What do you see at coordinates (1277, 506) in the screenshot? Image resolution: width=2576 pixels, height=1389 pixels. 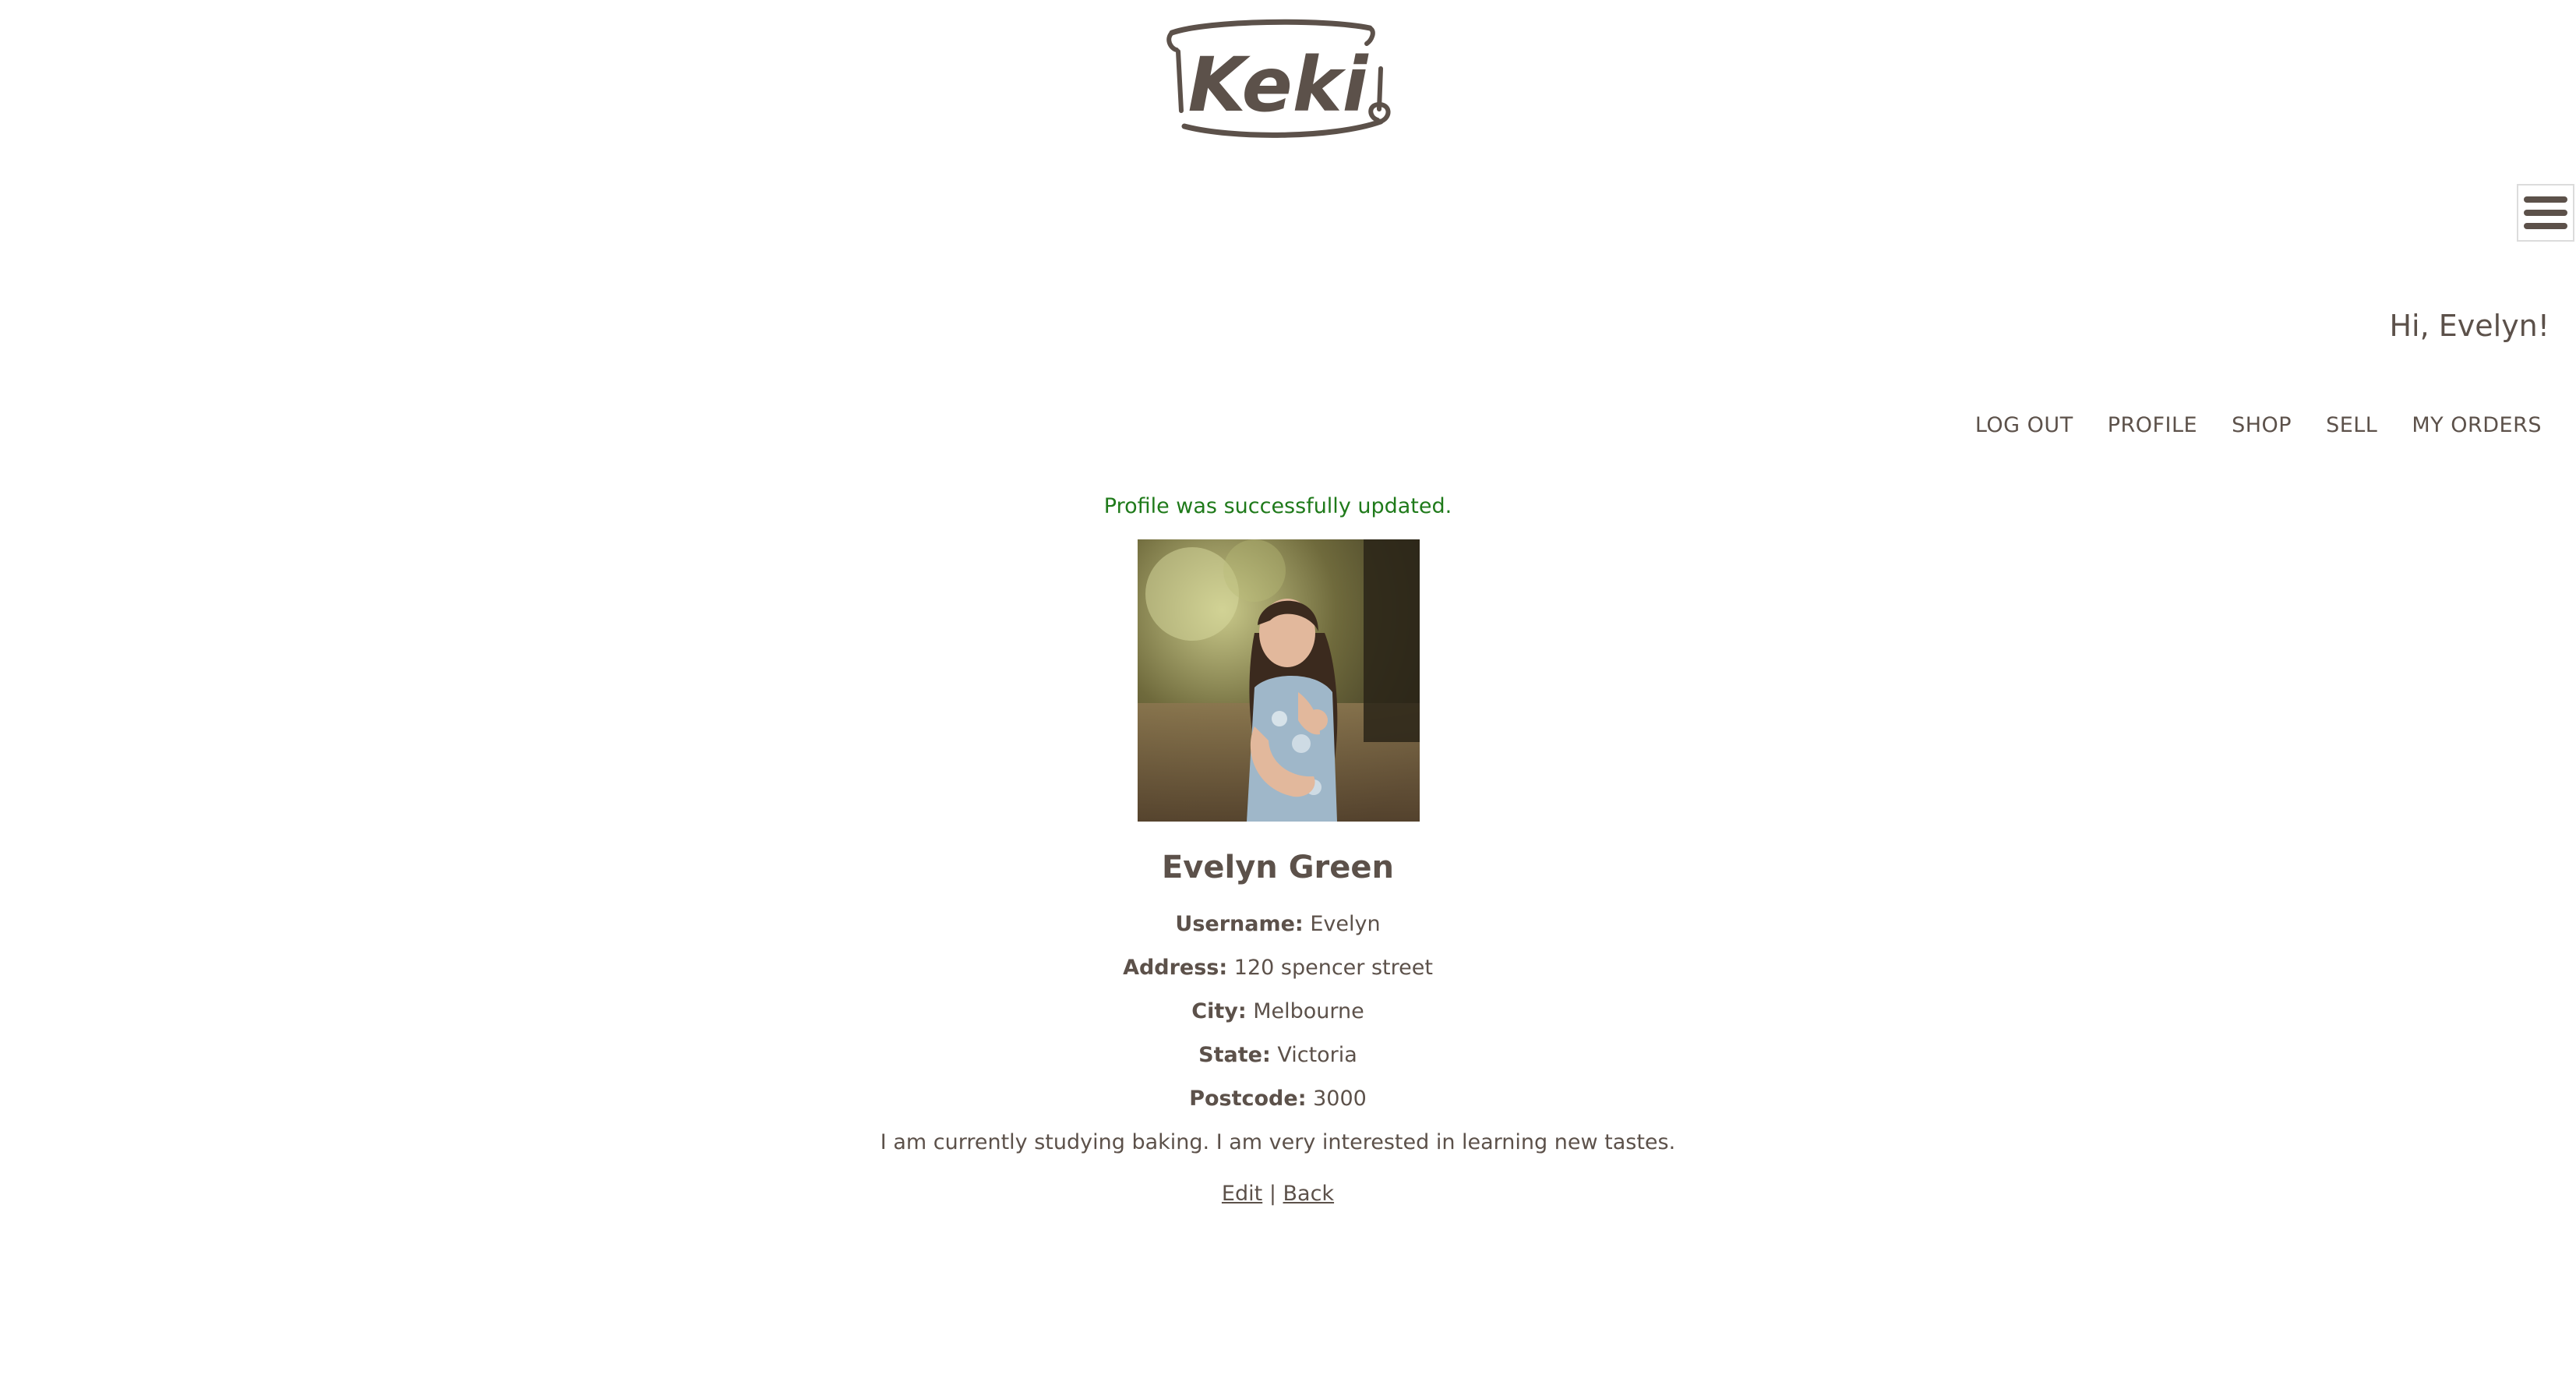 I see `success-notice: Profile was successfully updated.` at bounding box center [1277, 506].